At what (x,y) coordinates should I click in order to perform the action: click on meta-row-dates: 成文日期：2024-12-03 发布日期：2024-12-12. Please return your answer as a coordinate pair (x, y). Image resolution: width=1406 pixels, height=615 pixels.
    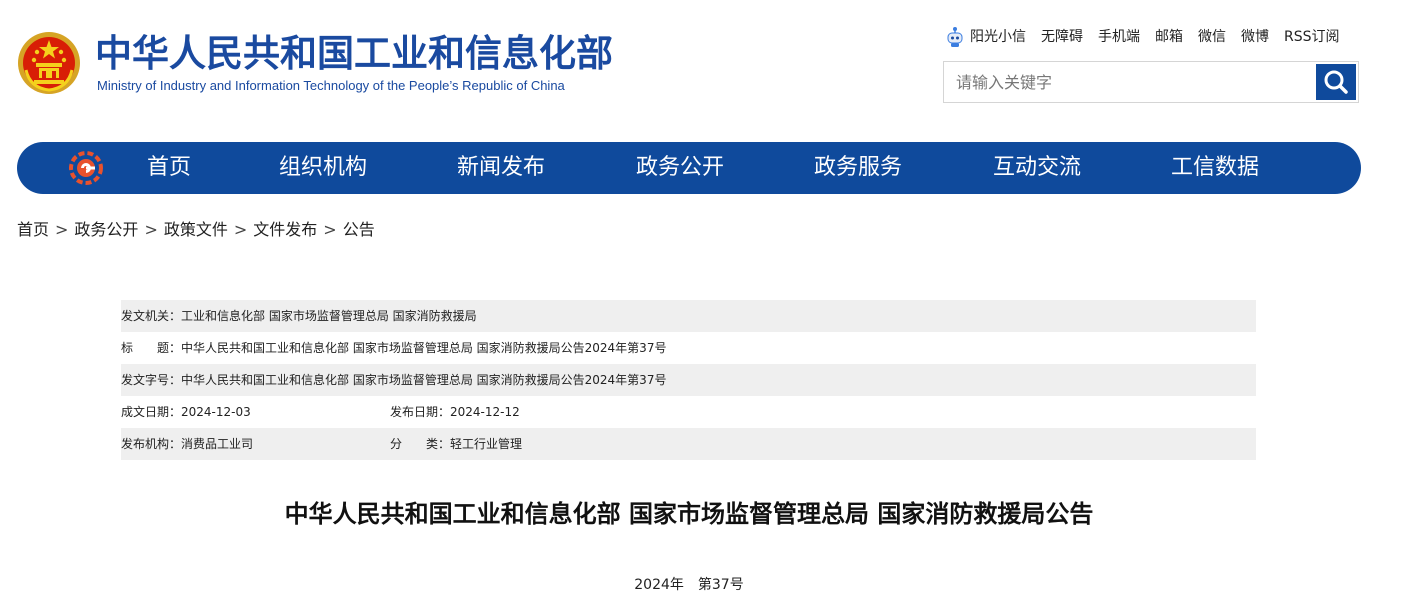
    Looking at the image, I should click on (688, 412).